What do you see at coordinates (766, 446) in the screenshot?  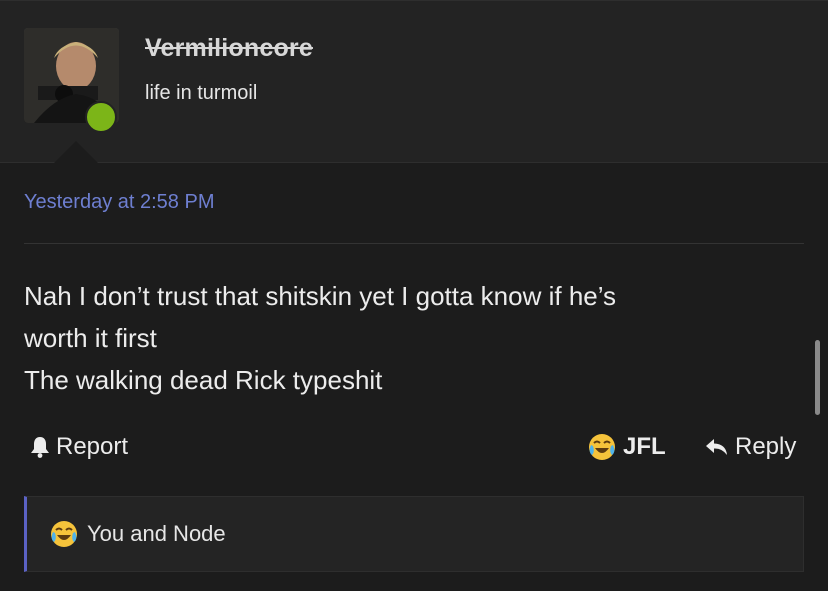 I see `reply-label: Reply` at bounding box center [766, 446].